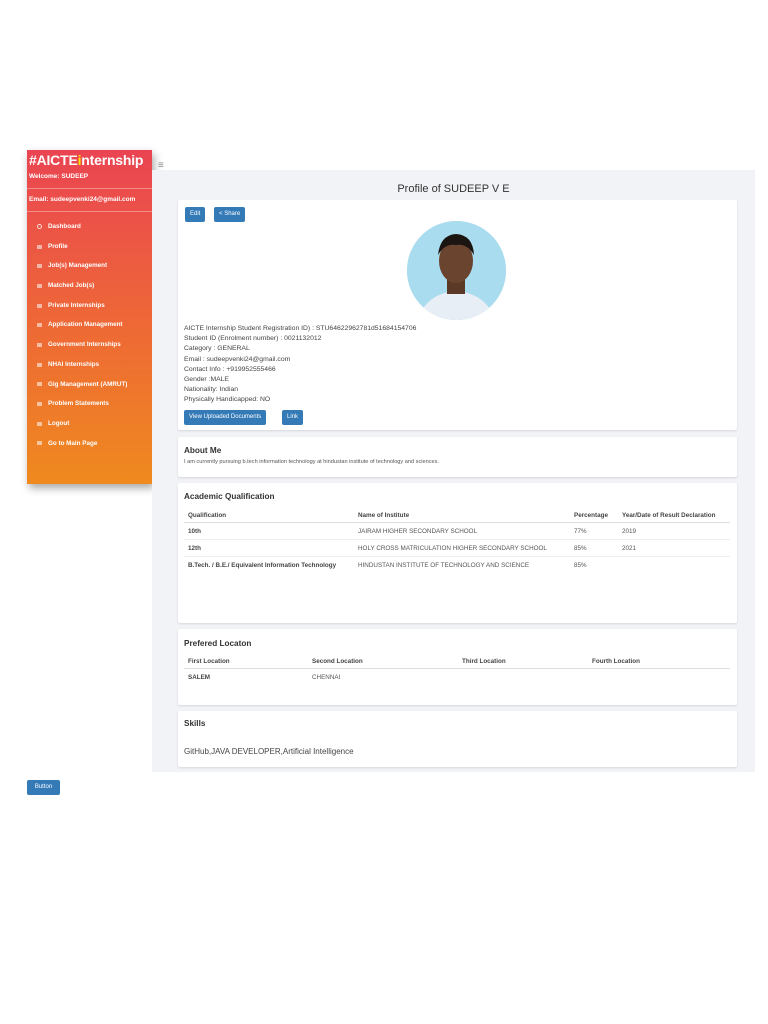 The height and width of the screenshot is (1024, 768). Describe the element at coordinates (326, 677) in the screenshot. I see `cell: CHENNAI` at that location.